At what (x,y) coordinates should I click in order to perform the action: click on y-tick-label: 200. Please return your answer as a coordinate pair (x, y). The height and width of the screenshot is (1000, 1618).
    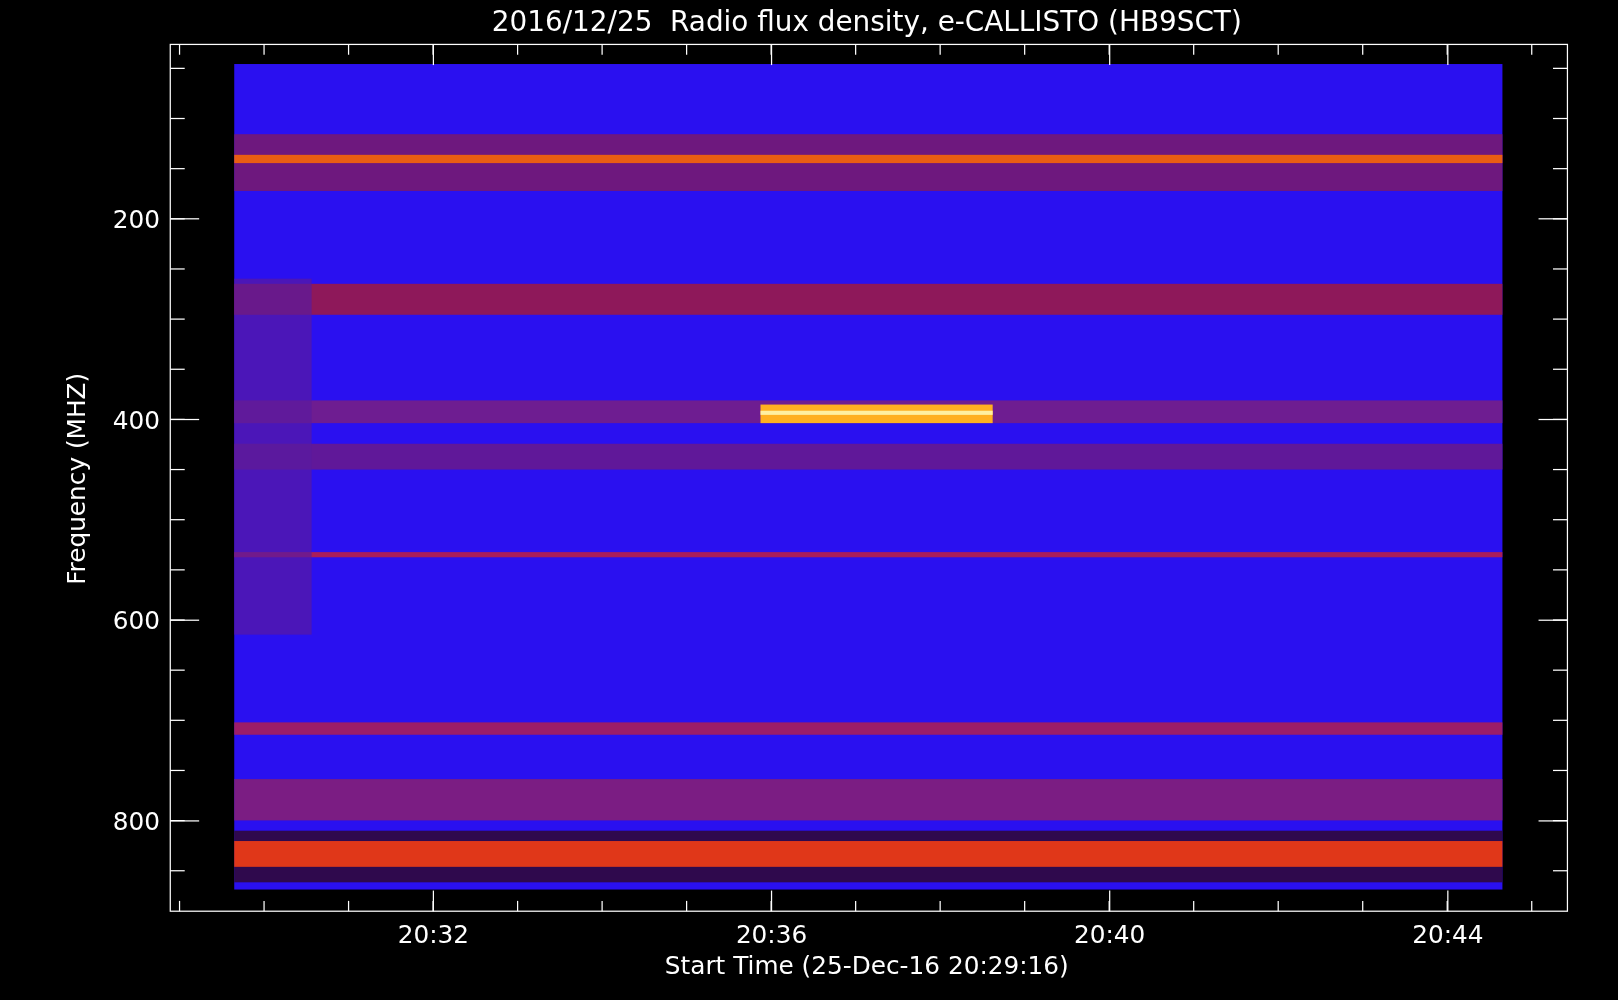
    Looking at the image, I should click on (136, 220).